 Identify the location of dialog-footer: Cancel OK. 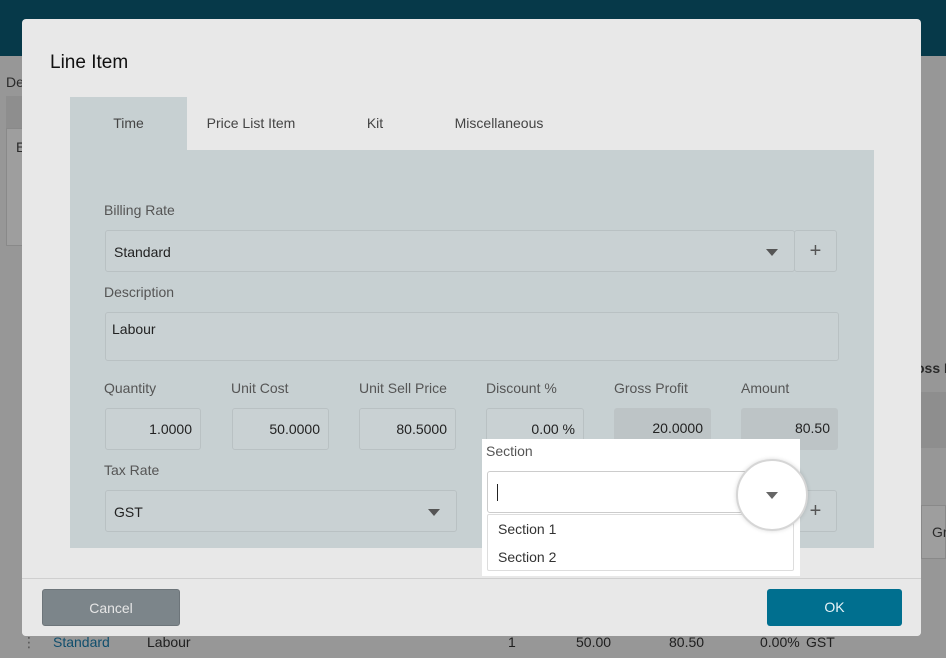
(471, 607).